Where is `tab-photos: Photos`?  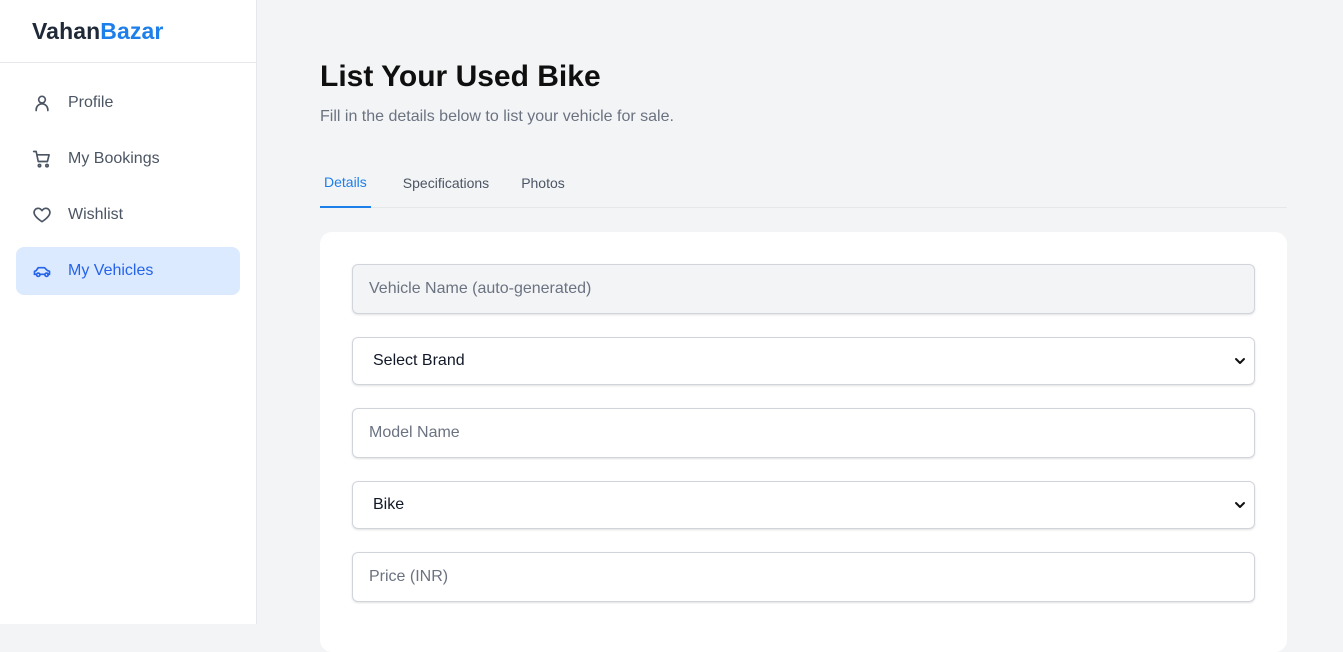 tab-photos: Photos is located at coordinates (549, 183).